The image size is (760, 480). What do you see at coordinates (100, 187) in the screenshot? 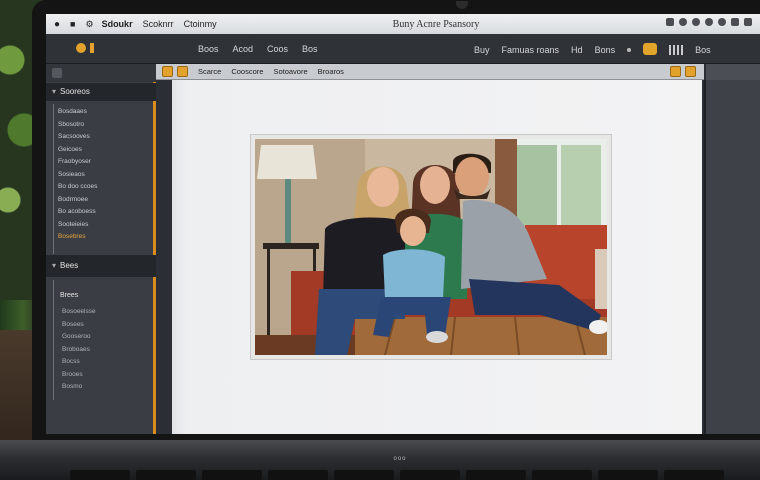
I see `sidebar-item-6: Bo doo ccoes` at bounding box center [100, 187].